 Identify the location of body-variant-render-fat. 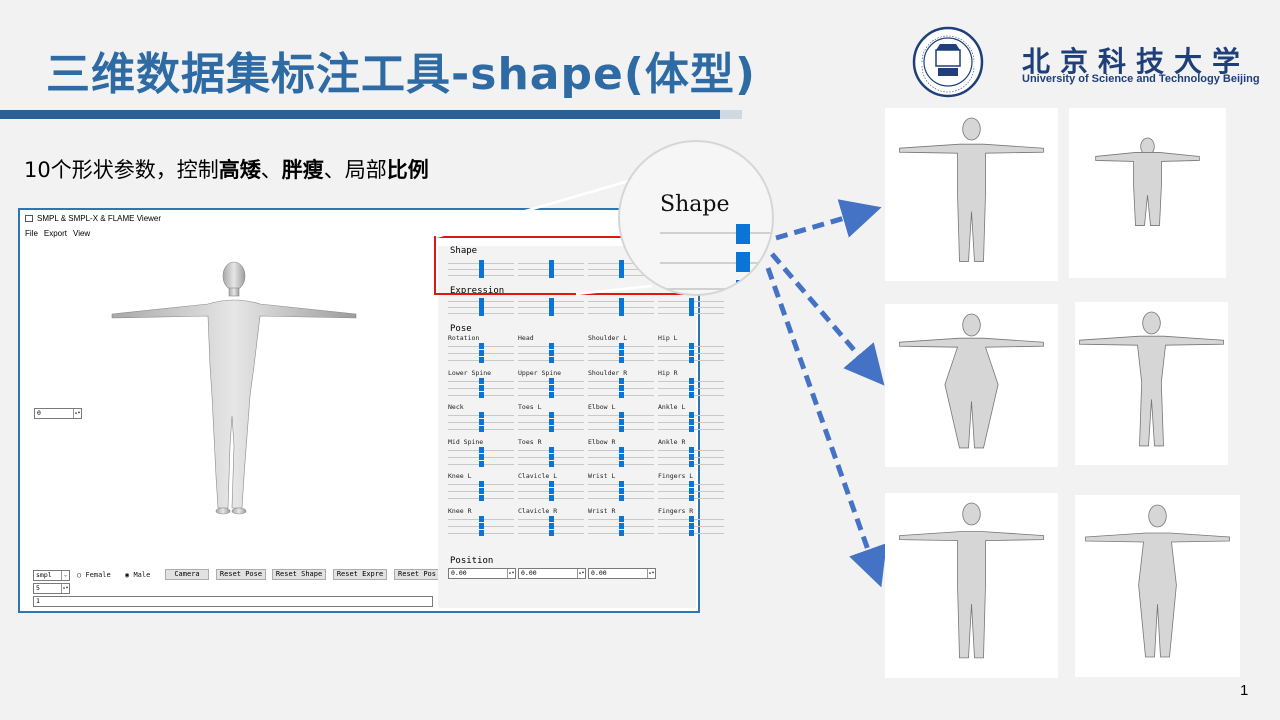
(971, 385).